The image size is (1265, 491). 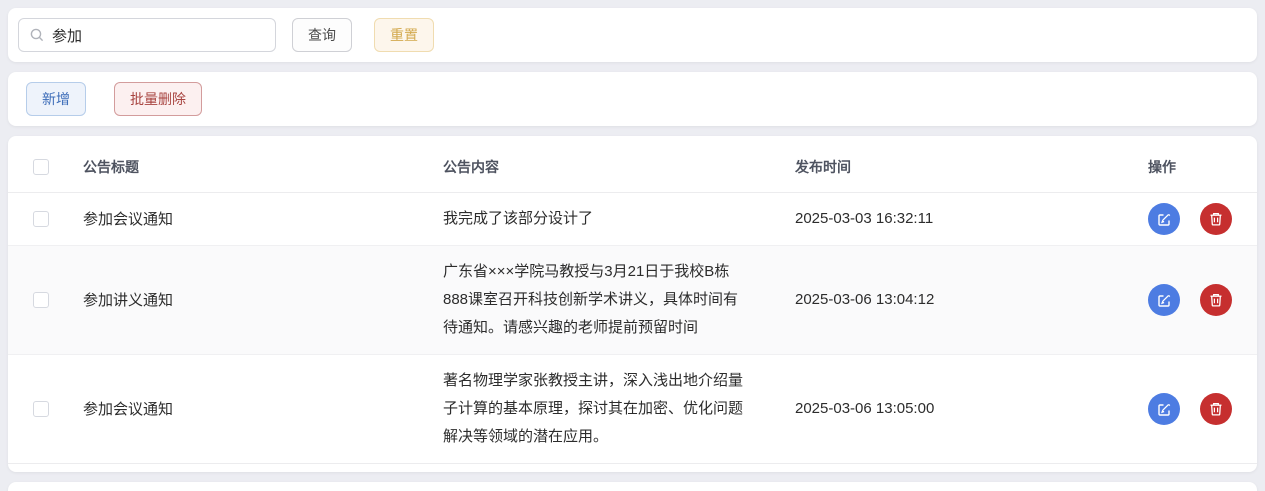 I want to click on toolbar: 新增 批量删除, so click(x=632, y=99).